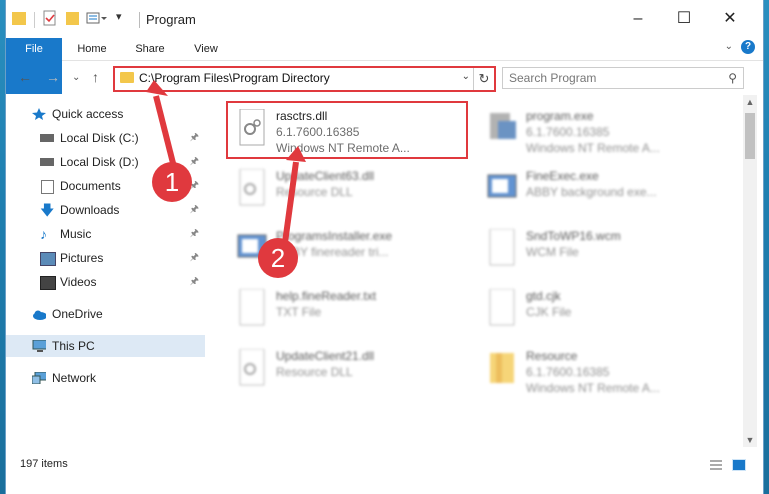 The image size is (769, 494). What do you see at coordinates (296, 154) in the screenshot?
I see `arrow-2-head` at bounding box center [296, 154].